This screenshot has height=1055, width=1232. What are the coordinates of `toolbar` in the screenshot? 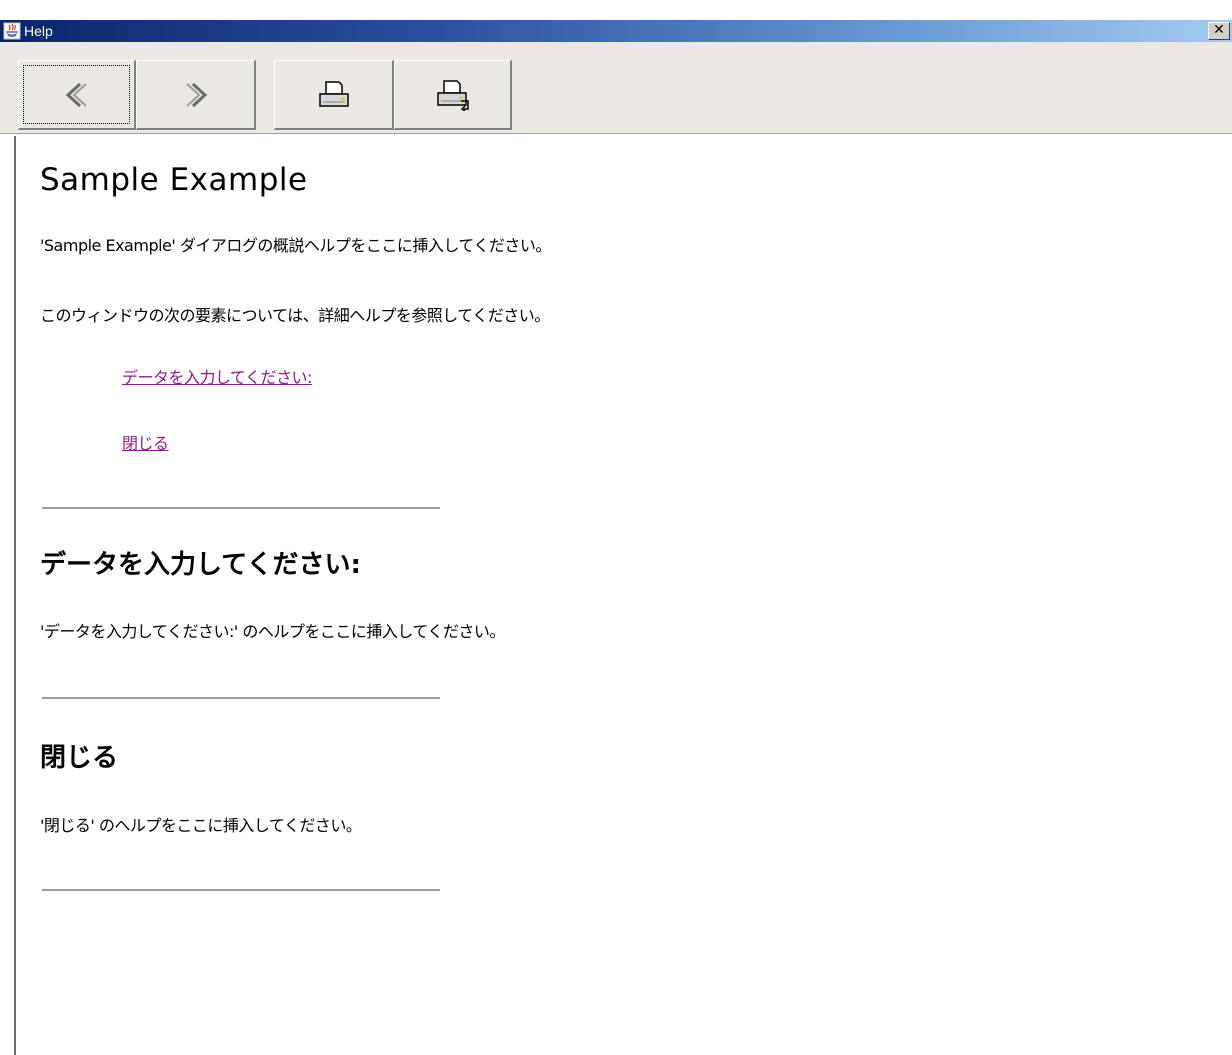 It's located at (616, 88).